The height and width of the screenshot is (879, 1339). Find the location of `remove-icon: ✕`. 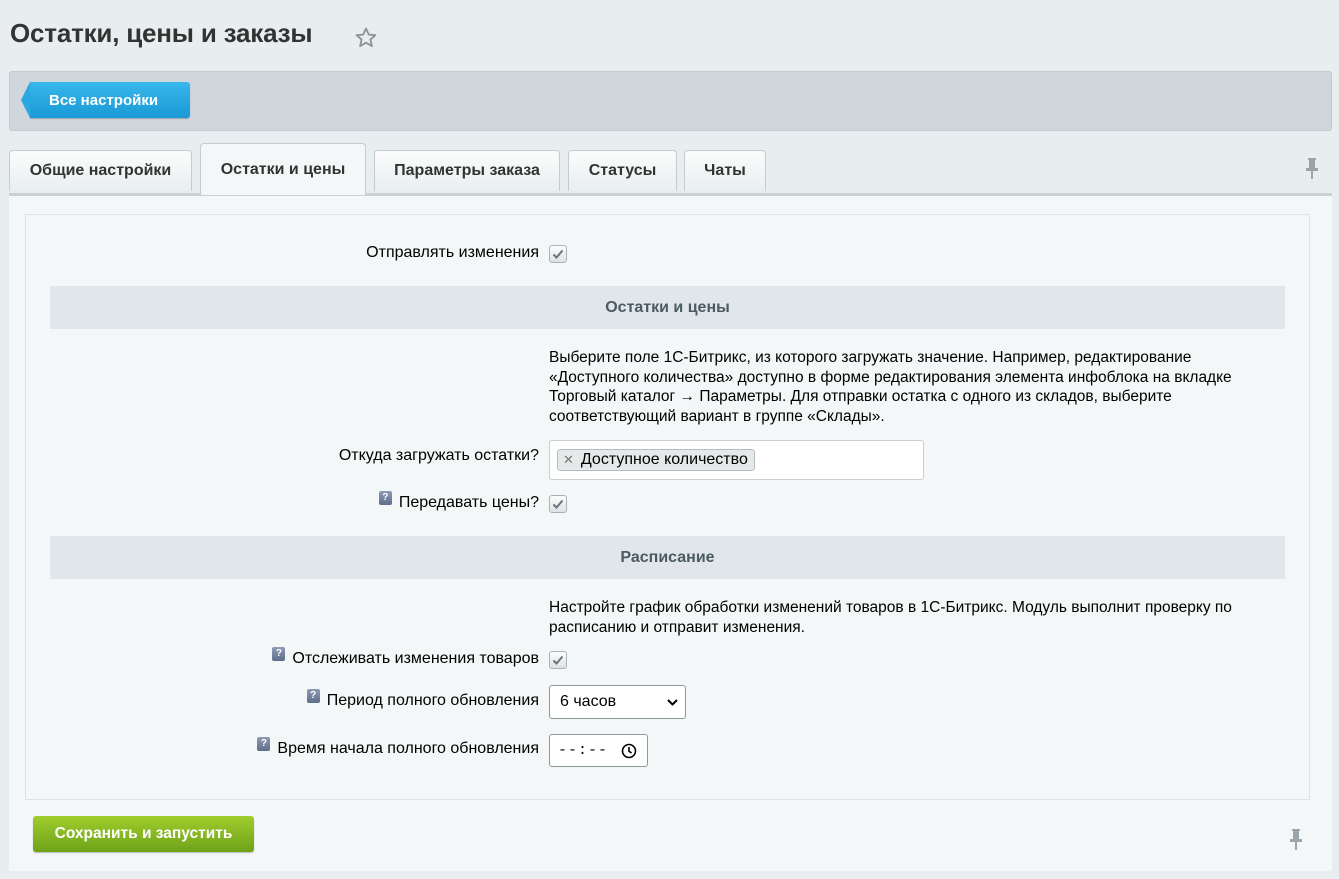

remove-icon: ✕ is located at coordinates (568, 460).